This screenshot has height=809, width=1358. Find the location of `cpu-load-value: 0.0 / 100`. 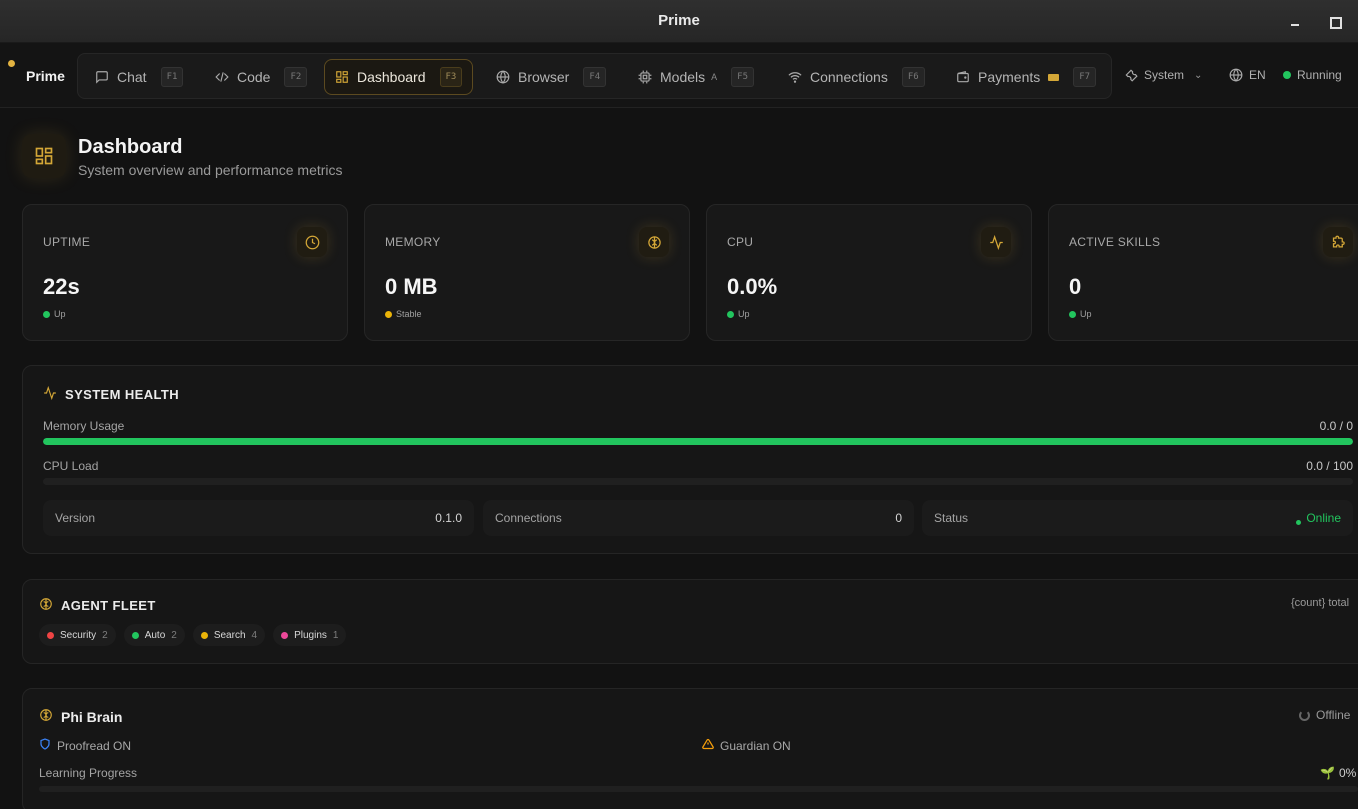

cpu-load-value: 0.0 / 100 is located at coordinates (1329, 466).